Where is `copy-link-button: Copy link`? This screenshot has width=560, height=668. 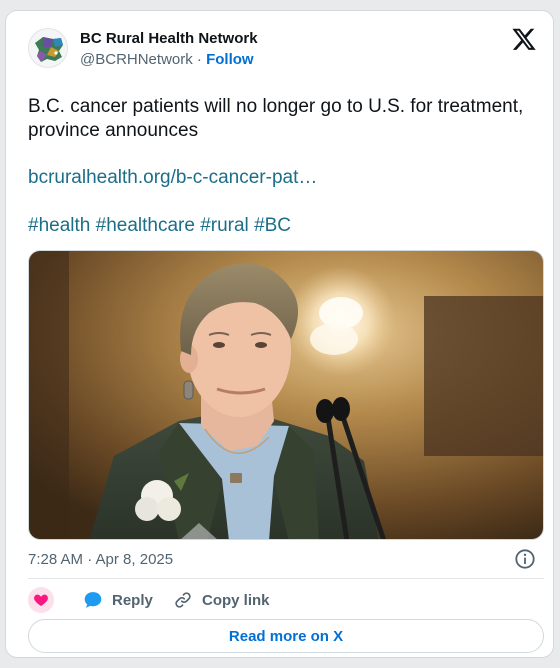
copy-link-button: Copy link is located at coordinates (221, 600).